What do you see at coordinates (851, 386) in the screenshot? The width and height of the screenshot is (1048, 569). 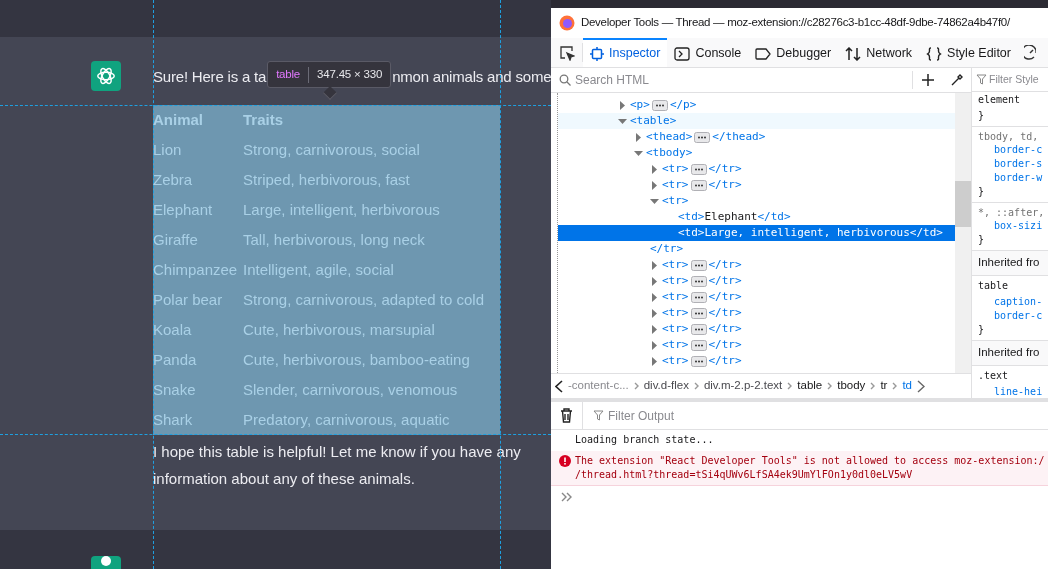 I see `breadcrumb: tbody` at bounding box center [851, 386].